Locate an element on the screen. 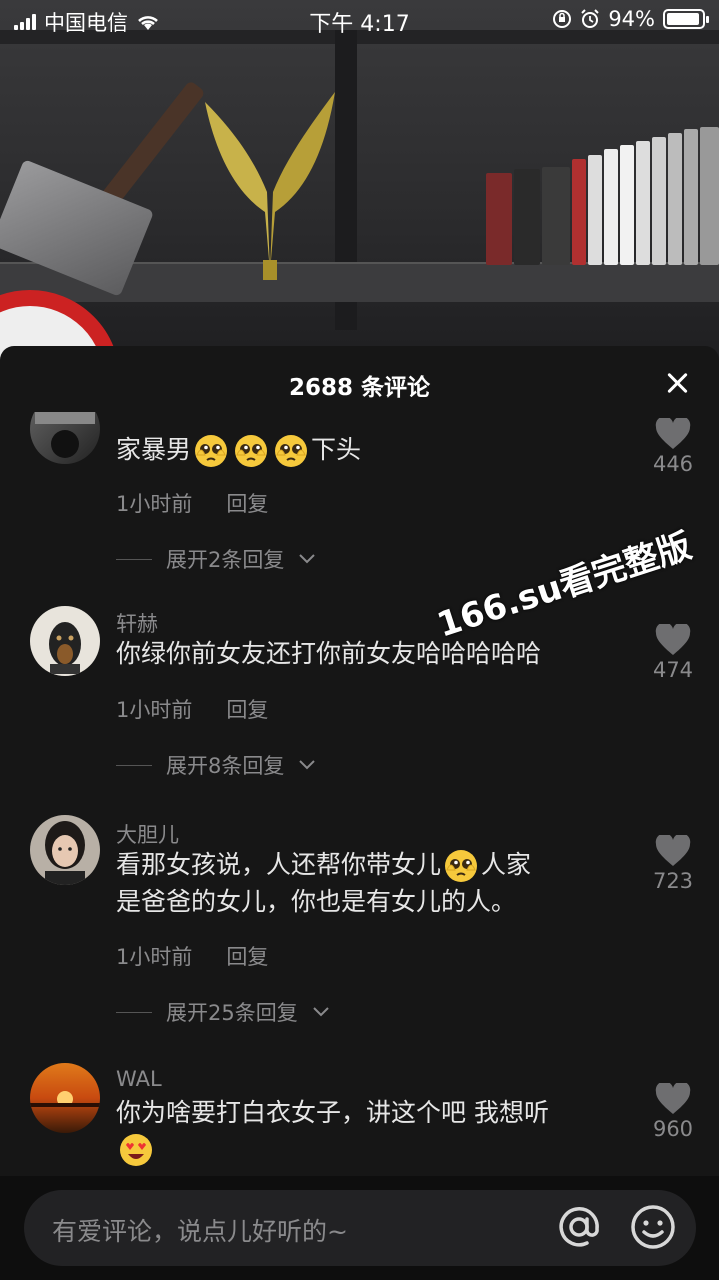 Image resolution: width=719 pixels, height=1280 pixels. comment-item: WAL 你为啥要打白衣女子，讲这个吧 我想听 960 is located at coordinates (359, 1122).